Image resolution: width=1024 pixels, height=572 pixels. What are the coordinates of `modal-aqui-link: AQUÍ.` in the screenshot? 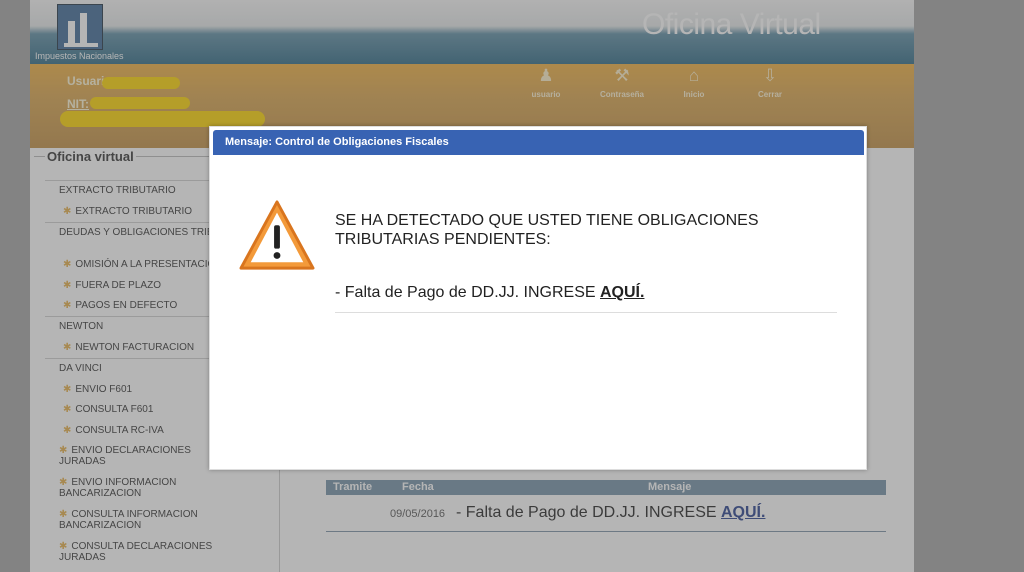 It's located at (622, 292).